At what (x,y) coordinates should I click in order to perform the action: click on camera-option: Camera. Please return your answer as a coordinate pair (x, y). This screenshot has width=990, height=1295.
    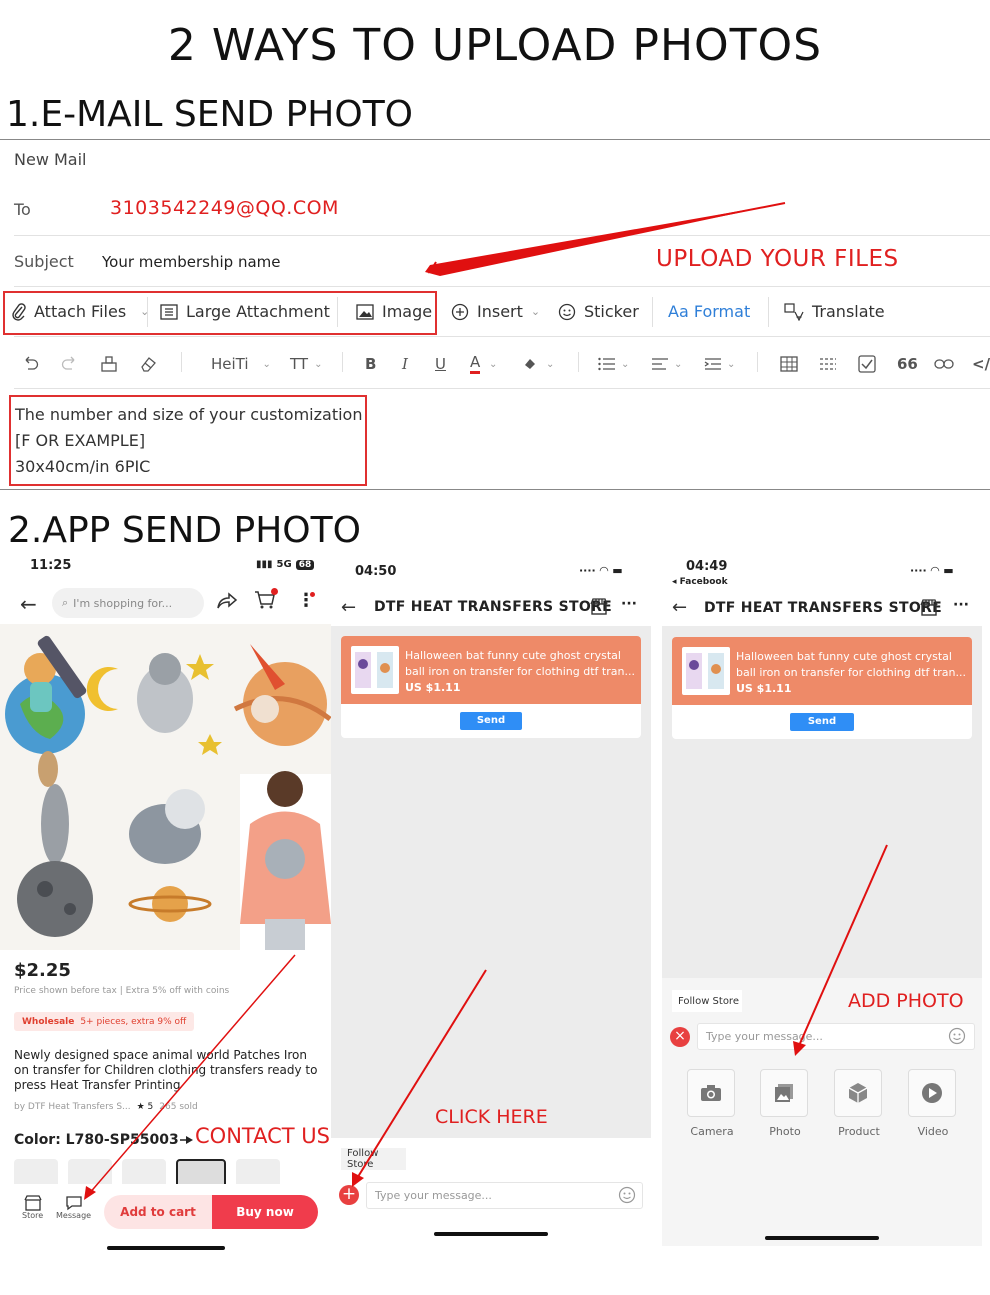
    Looking at the image, I should click on (712, 1103).